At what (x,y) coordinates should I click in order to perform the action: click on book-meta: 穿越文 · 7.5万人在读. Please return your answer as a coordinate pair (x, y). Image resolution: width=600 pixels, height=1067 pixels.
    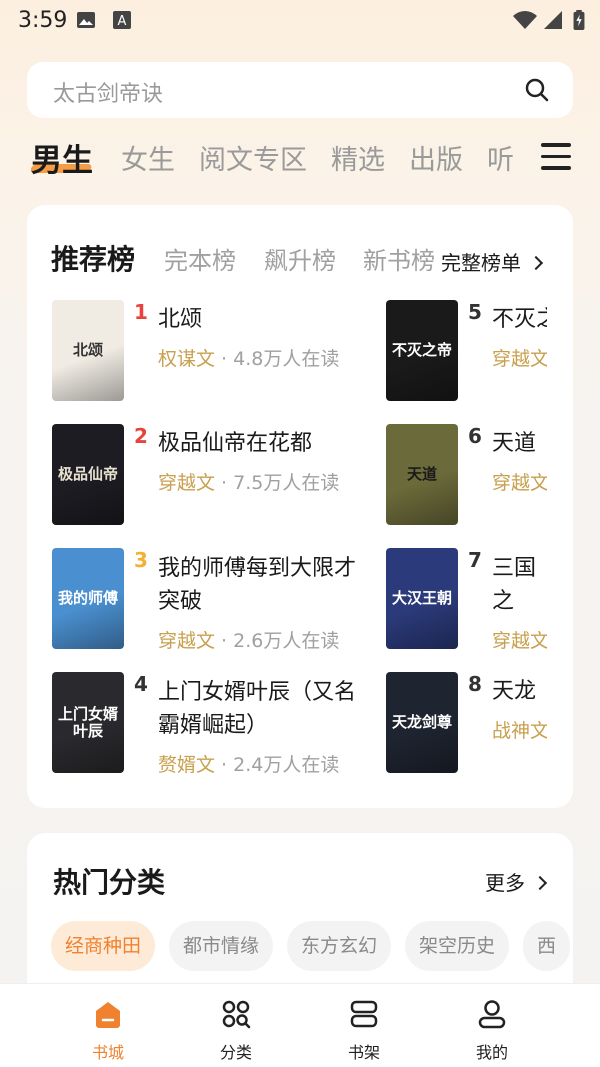
    Looking at the image, I should click on (249, 483).